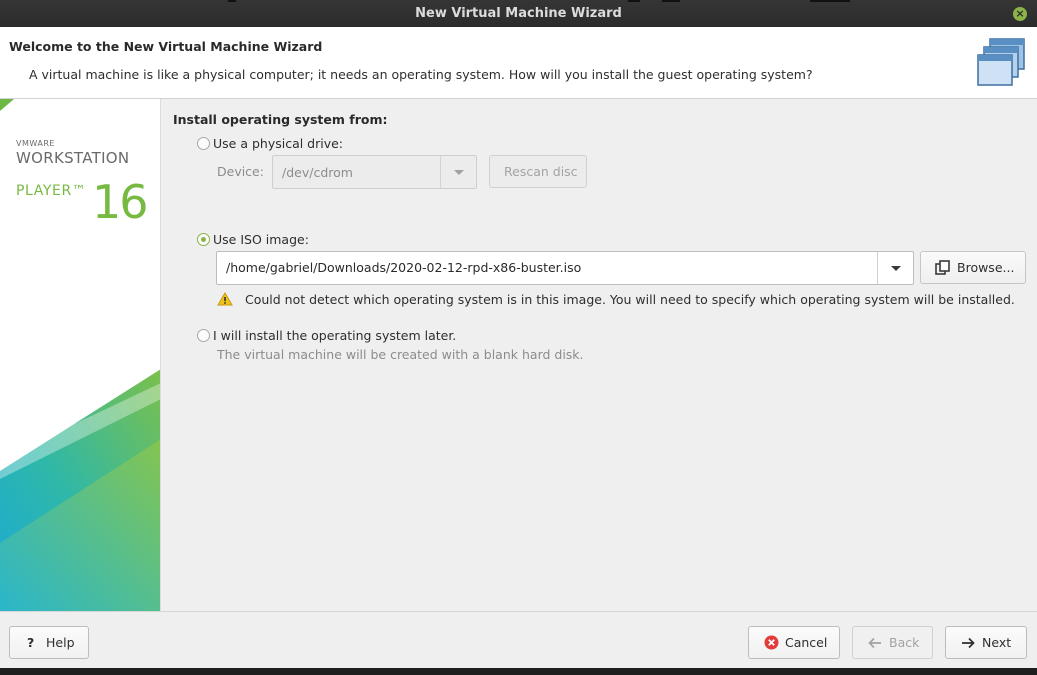  Describe the element at coordinates (31, 642) in the screenshot. I see `help-icon: ?` at that location.